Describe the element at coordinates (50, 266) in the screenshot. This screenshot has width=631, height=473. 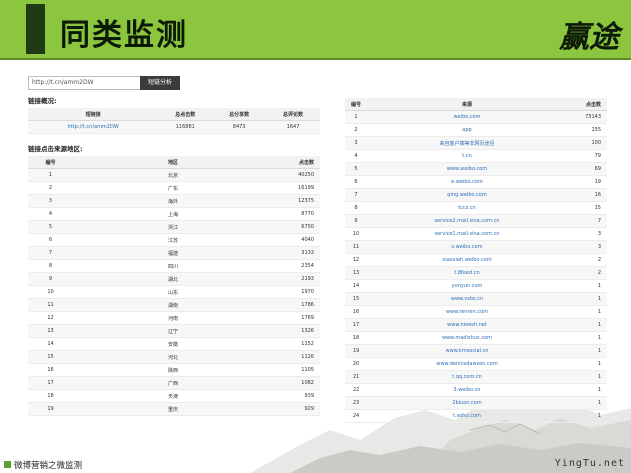
I see `row-number: 8` at that location.